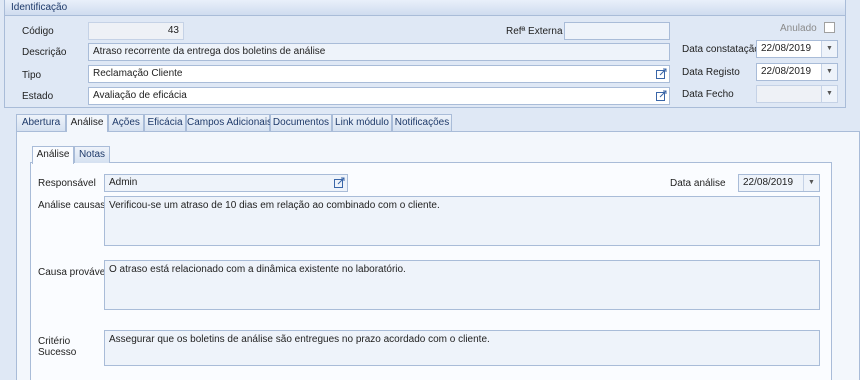  Describe the element at coordinates (768, 182) in the screenshot. I see `data-analise-value: 22/08/2019` at that location.